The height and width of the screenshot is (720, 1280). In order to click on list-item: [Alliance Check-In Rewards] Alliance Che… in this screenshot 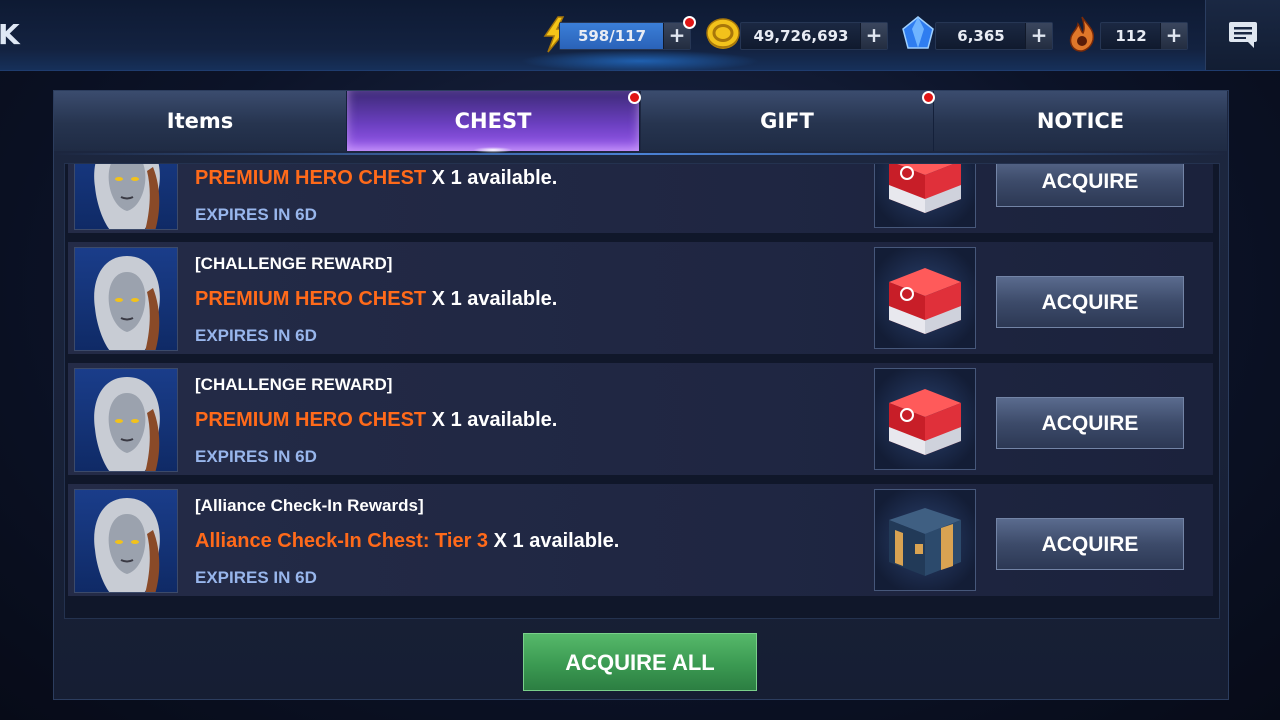, I will do `click(640, 540)`.